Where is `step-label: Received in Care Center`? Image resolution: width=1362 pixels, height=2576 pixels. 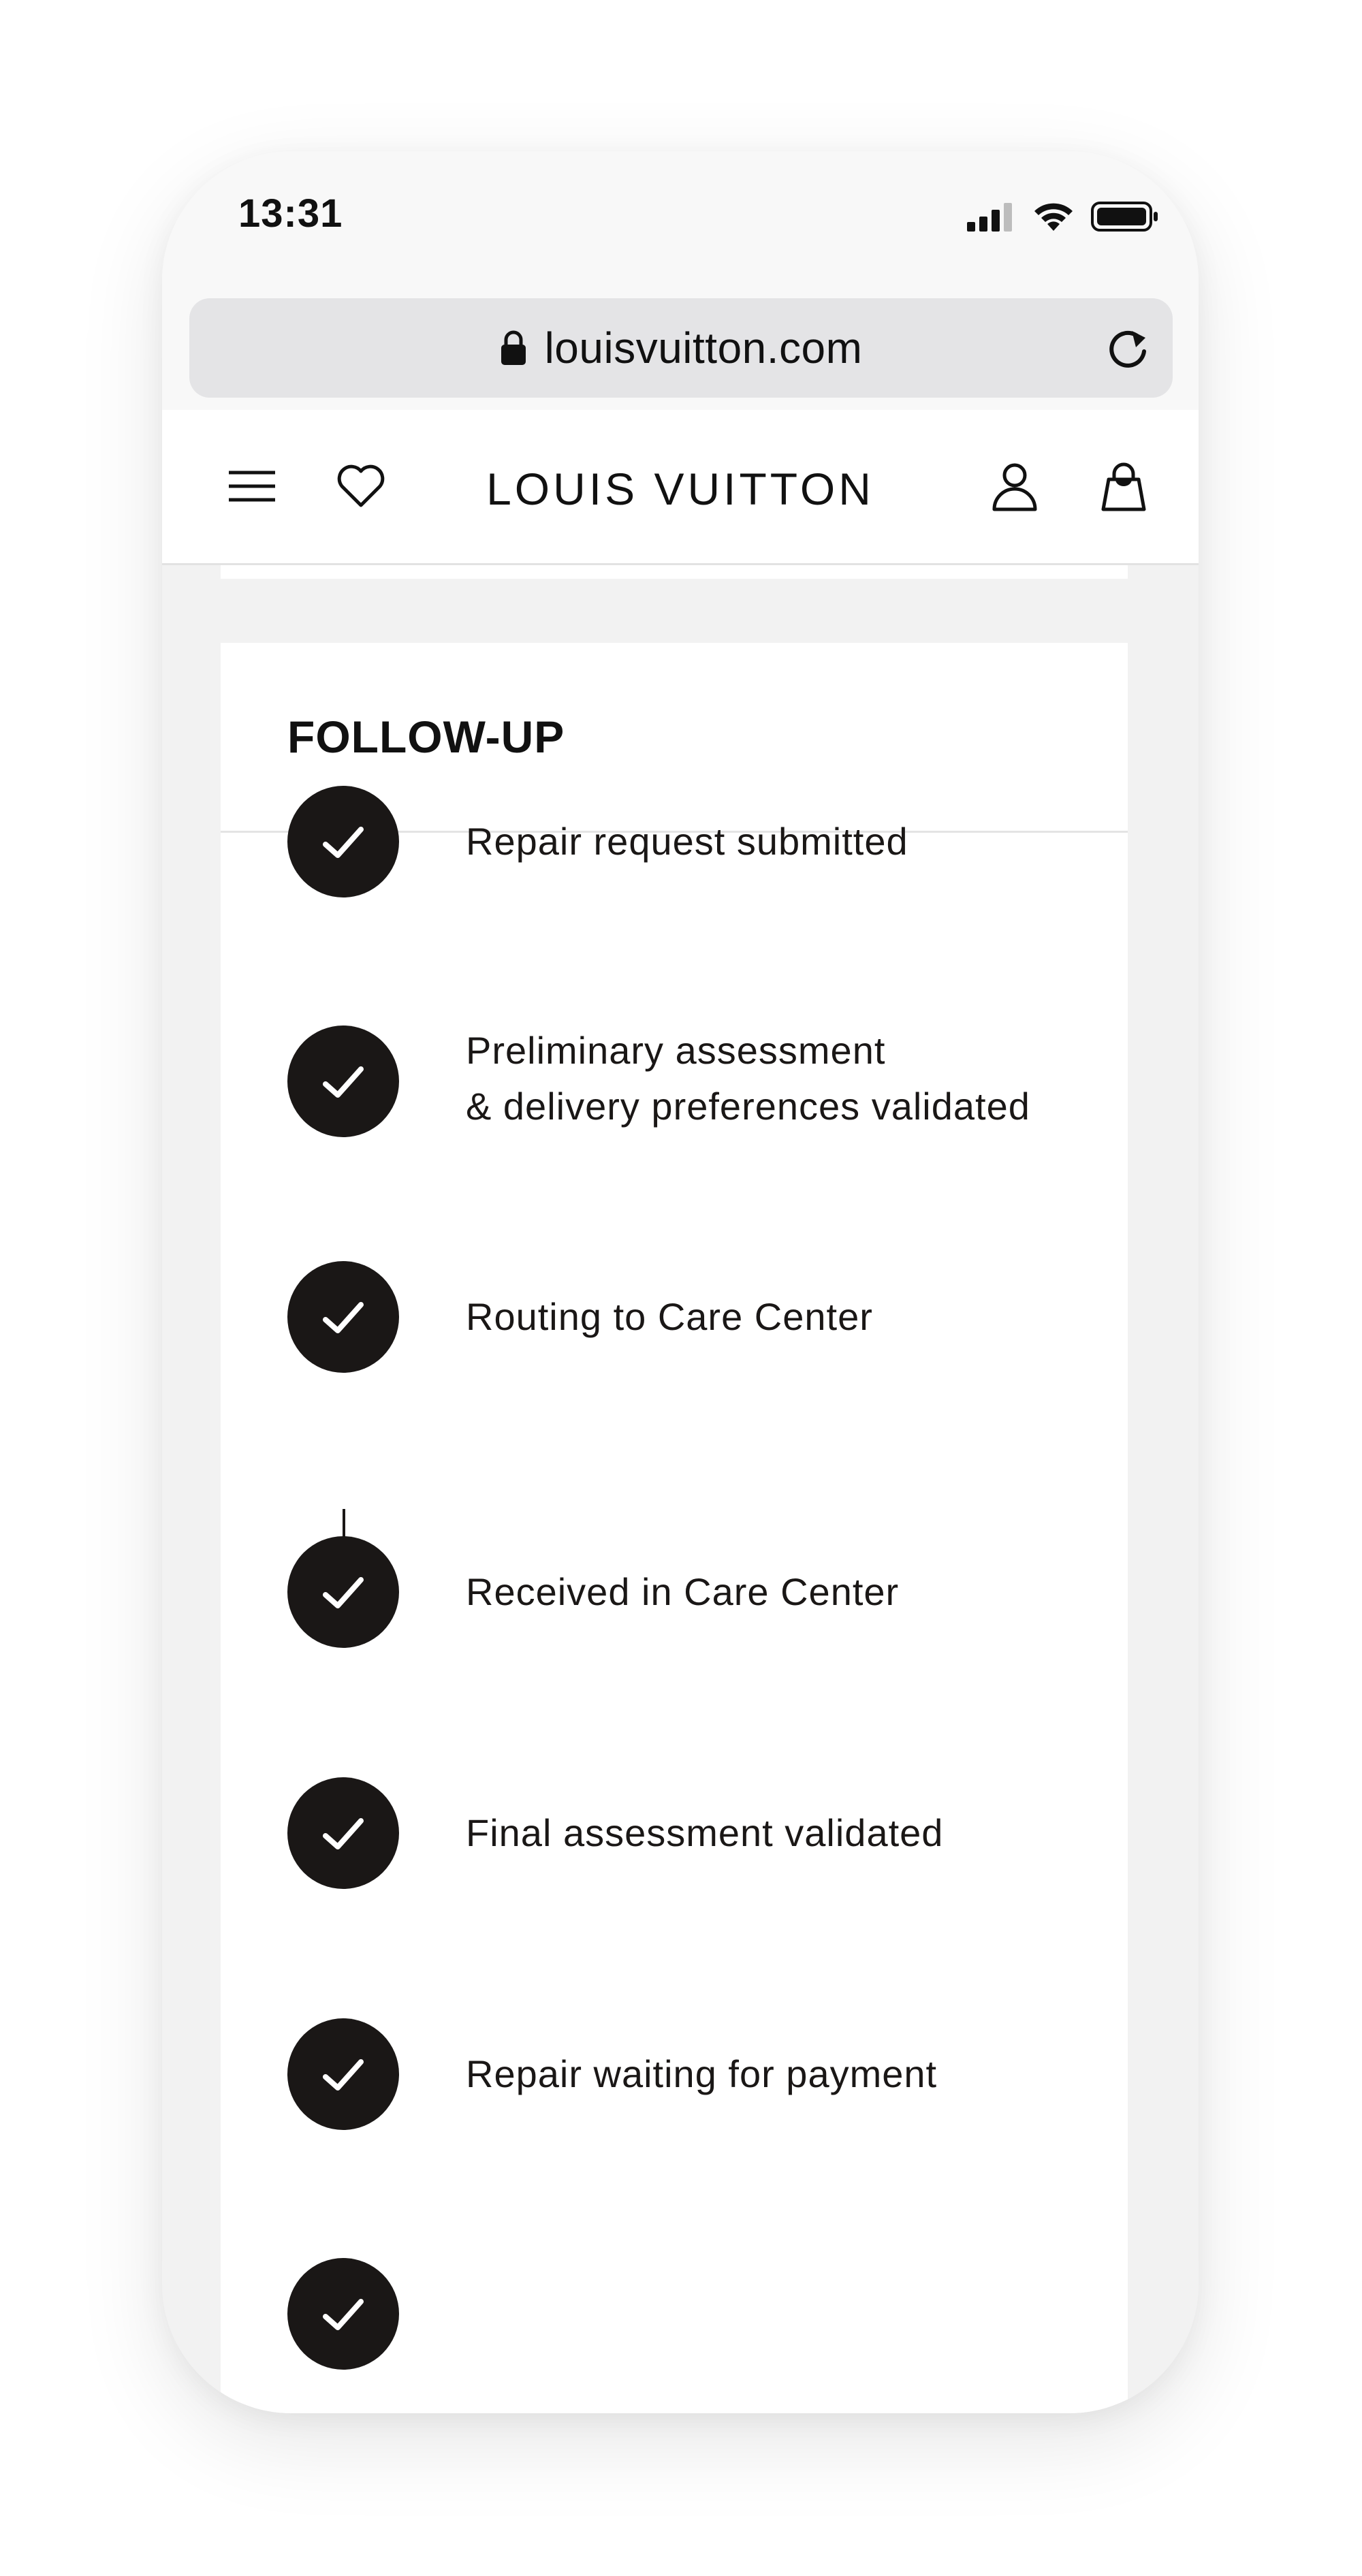
step-label: Received in Care Center is located at coordinates (683, 1591).